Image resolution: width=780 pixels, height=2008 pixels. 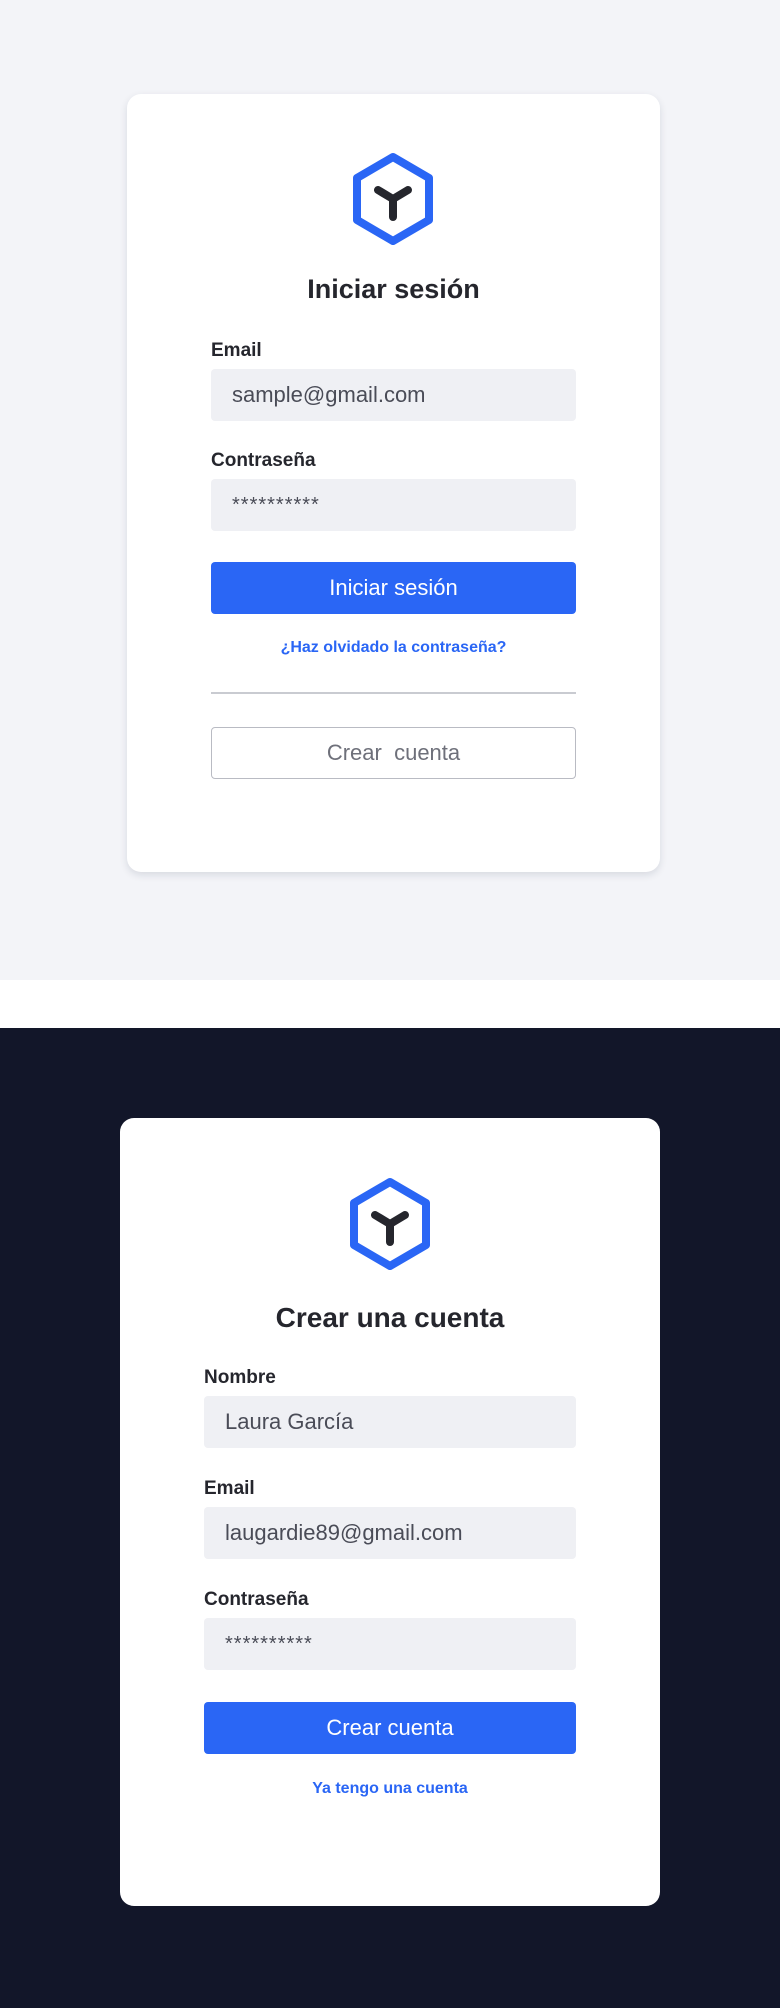 I want to click on email-field: sample@gmail.com, so click(x=393, y=395).